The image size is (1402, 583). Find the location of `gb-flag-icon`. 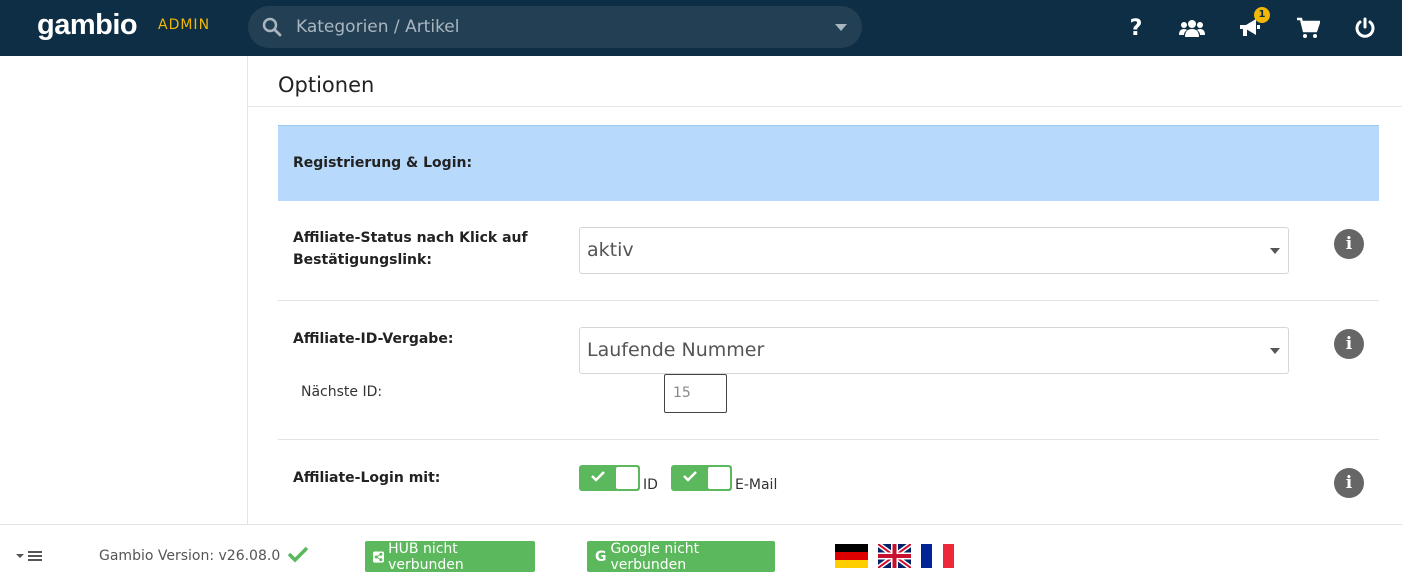

gb-flag-icon is located at coordinates (894, 556).